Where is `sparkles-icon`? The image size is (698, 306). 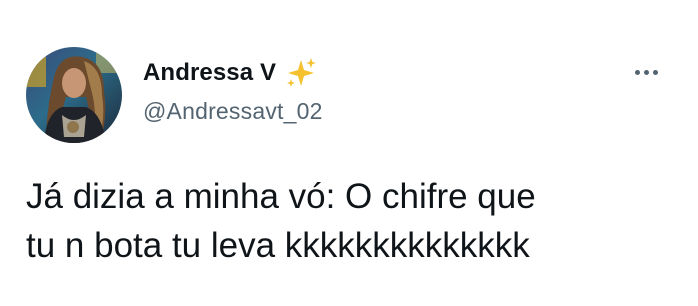 sparkles-icon is located at coordinates (301, 73).